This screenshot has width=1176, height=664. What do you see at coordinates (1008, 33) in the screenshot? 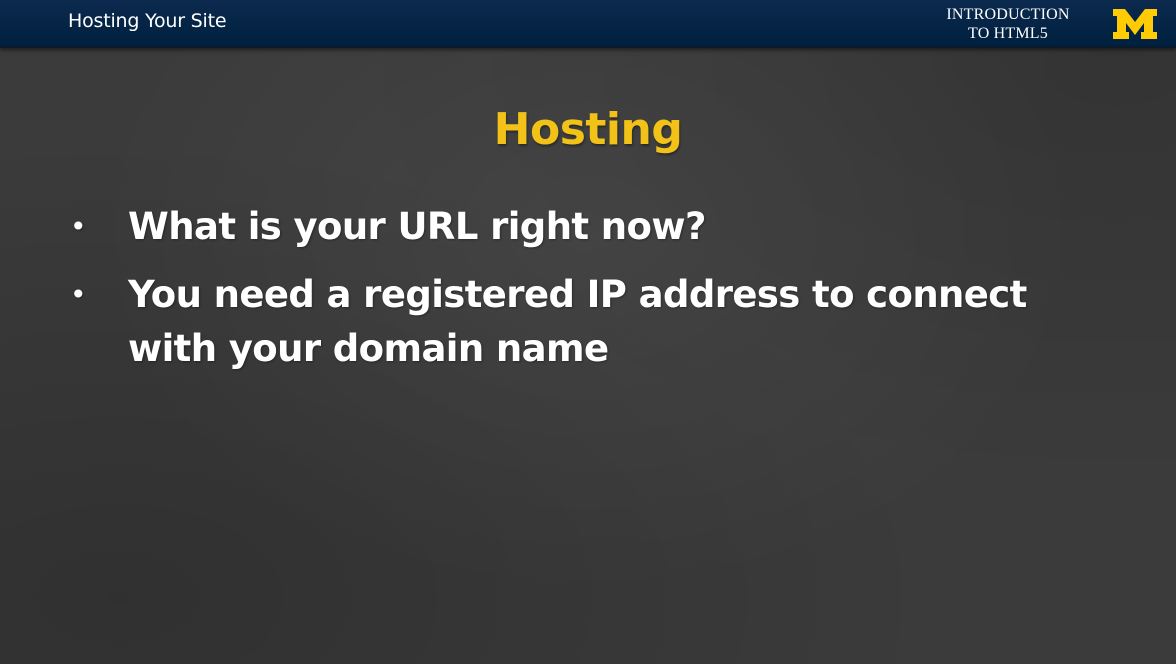
I see `course-name-line-2: TO HTML5` at bounding box center [1008, 33].